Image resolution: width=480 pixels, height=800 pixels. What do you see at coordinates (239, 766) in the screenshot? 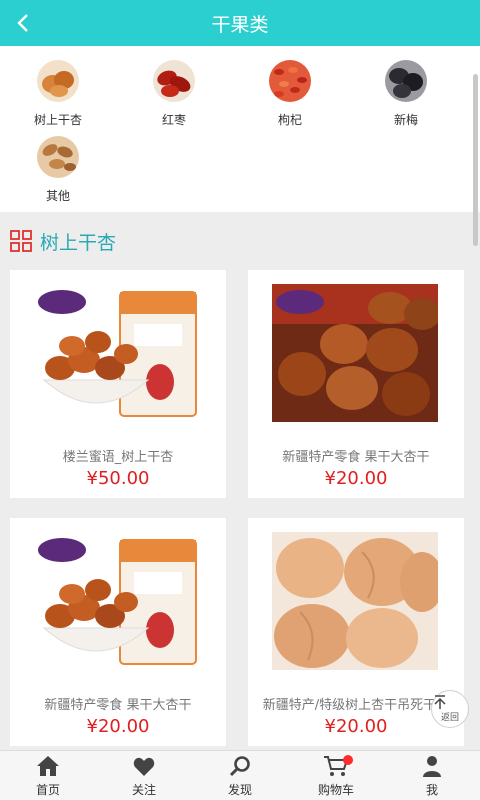
I see `search-icon` at bounding box center [239, 766].